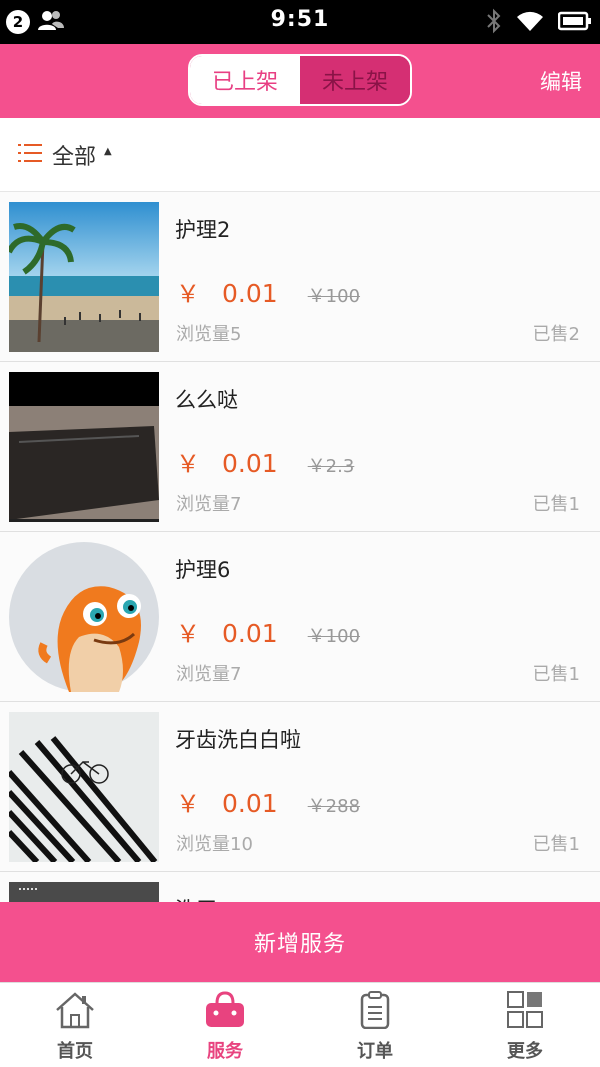 This screenshot has height=1067, width=600. Describe the element at coordinates (203, 230) in the screenshot. I see `item-title: 护理2` at that location.